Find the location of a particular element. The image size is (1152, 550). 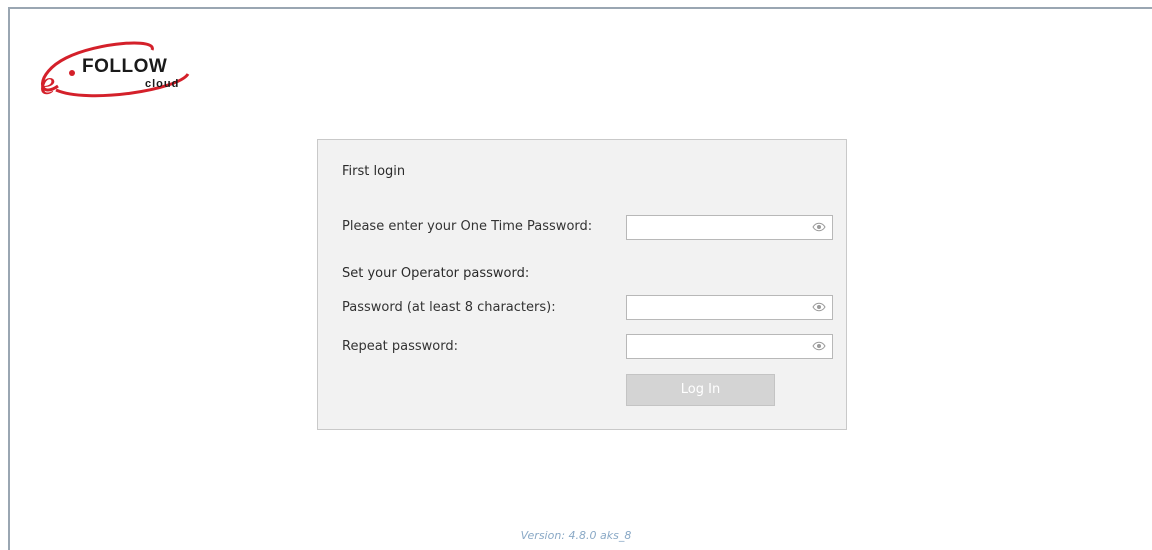

log-in-button: Log In is located at coordinates (700, 390).